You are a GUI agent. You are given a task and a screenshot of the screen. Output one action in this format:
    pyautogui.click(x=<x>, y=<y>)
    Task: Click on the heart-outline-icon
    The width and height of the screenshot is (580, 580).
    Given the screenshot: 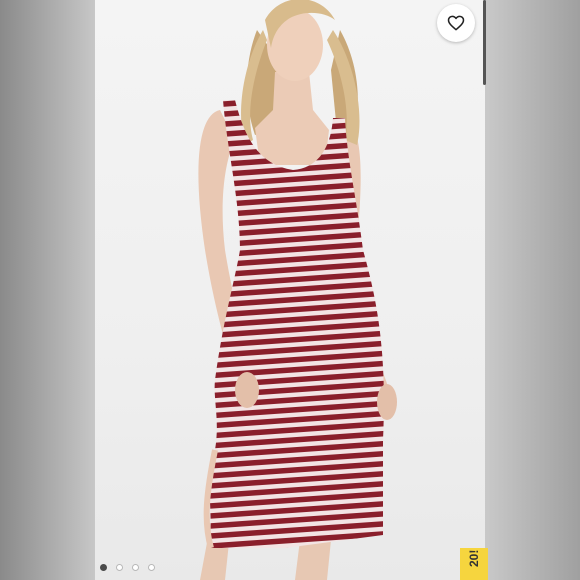 What is the action you would take?
    pyautogui.click(x=456, y=23)
    